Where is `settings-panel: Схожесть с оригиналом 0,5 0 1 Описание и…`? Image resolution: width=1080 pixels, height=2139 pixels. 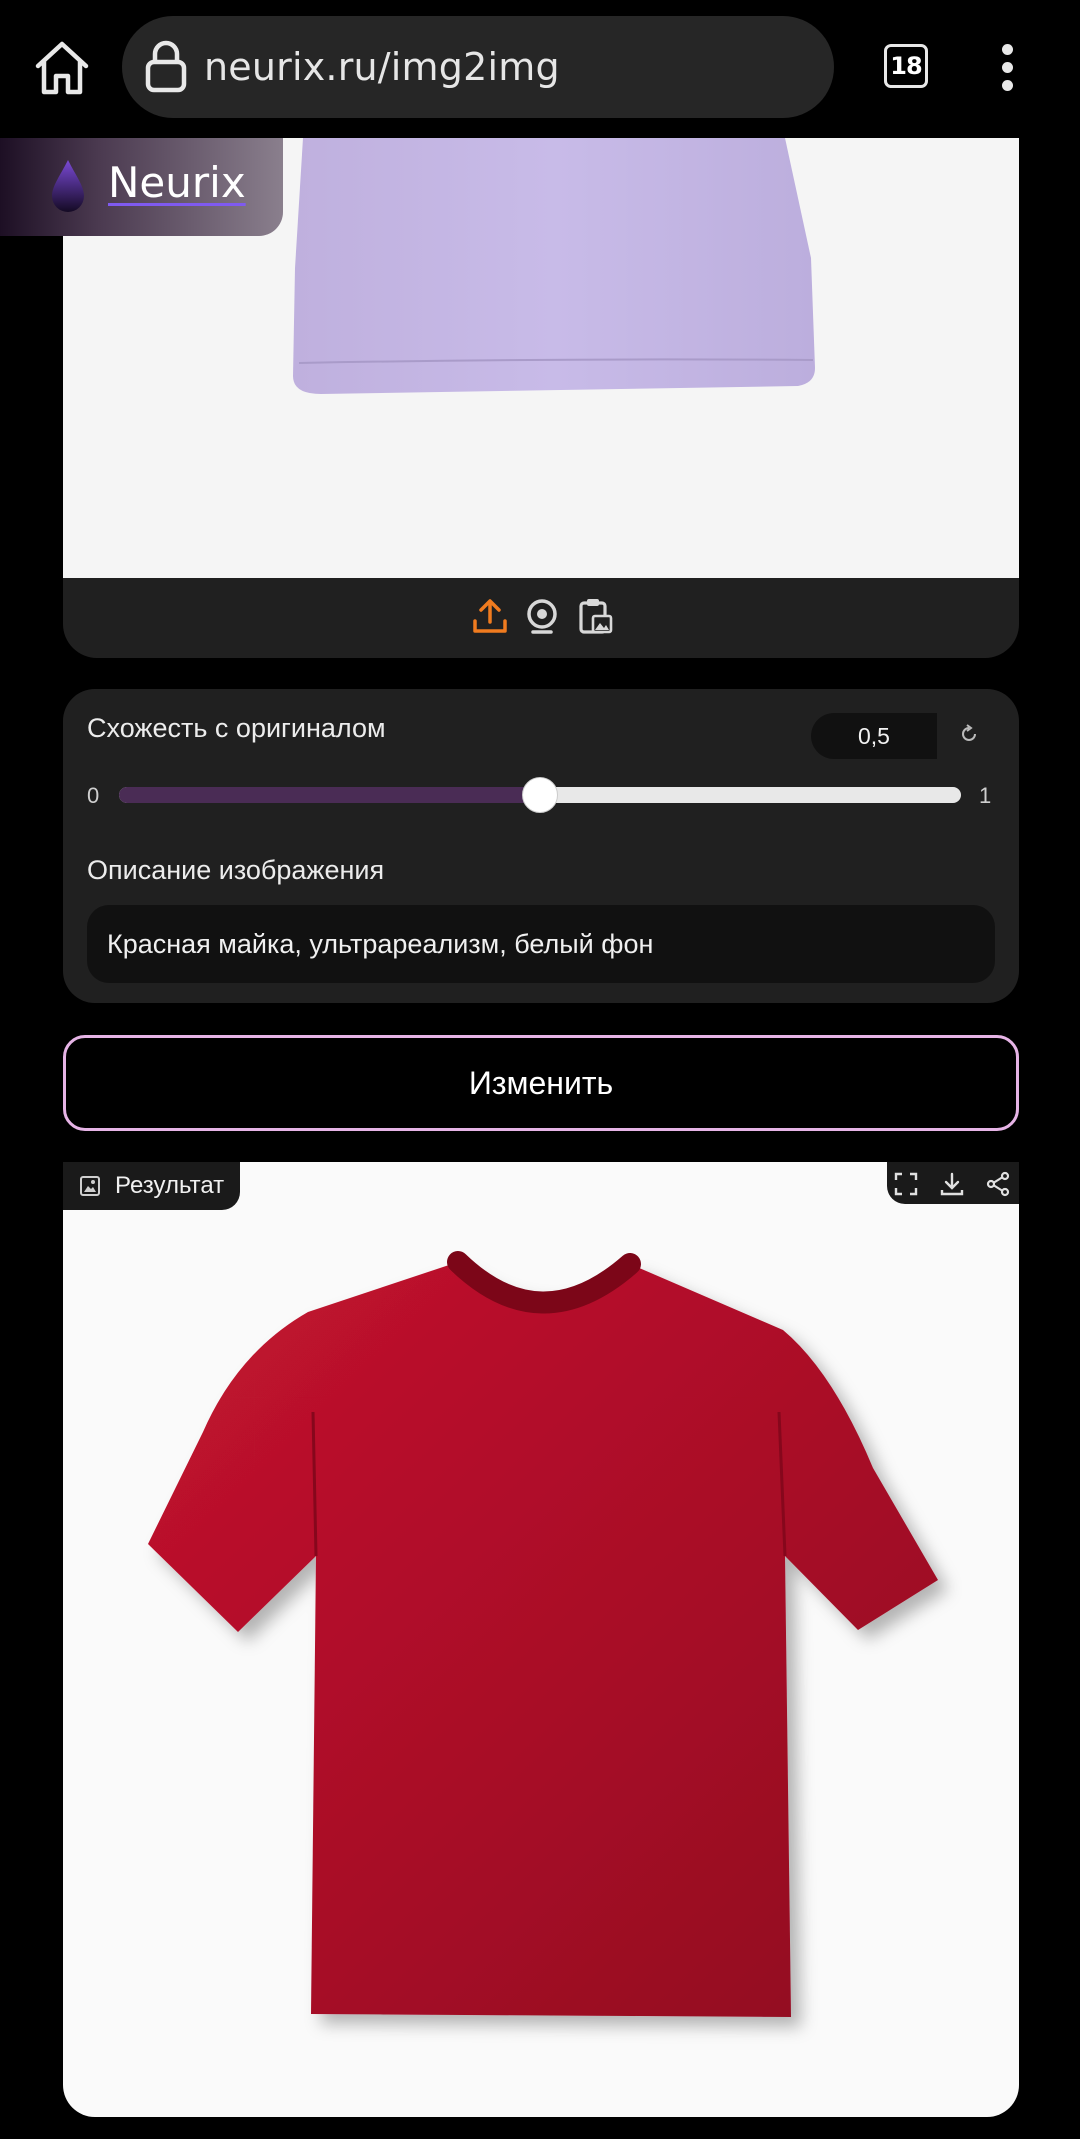
settings-panel: Схожесть с оригиналом 0,5 0 1 Описание и… is located at coordinates (541, 846).